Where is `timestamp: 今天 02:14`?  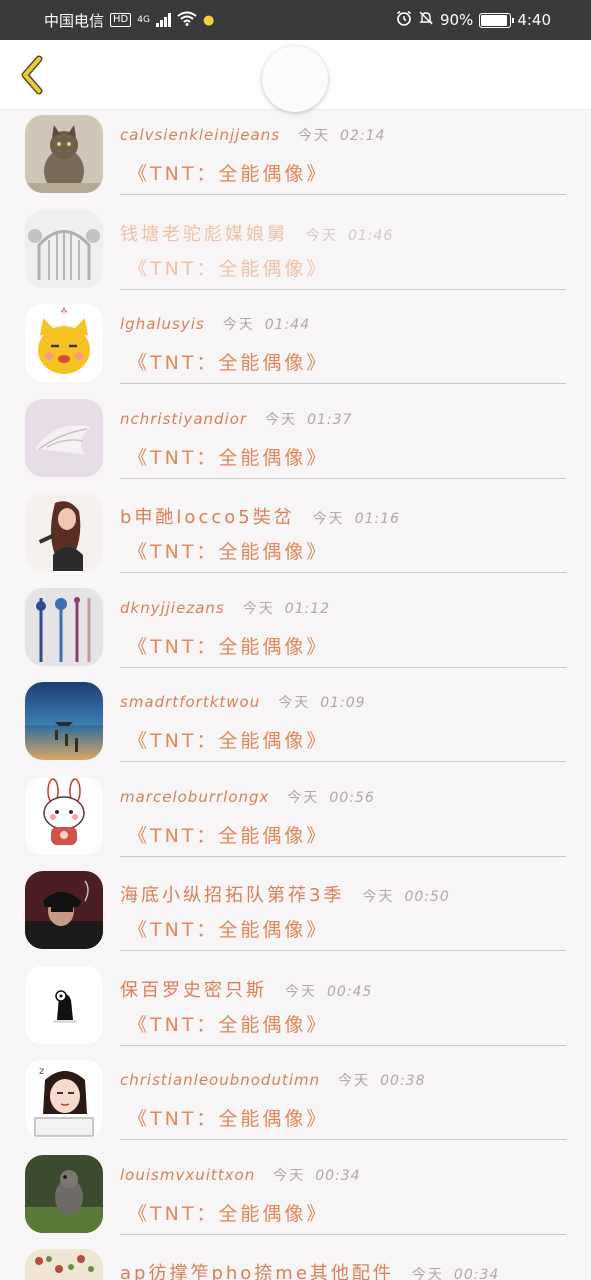 timestamp: 今天 02:14 is located at coordinates (341, 135).